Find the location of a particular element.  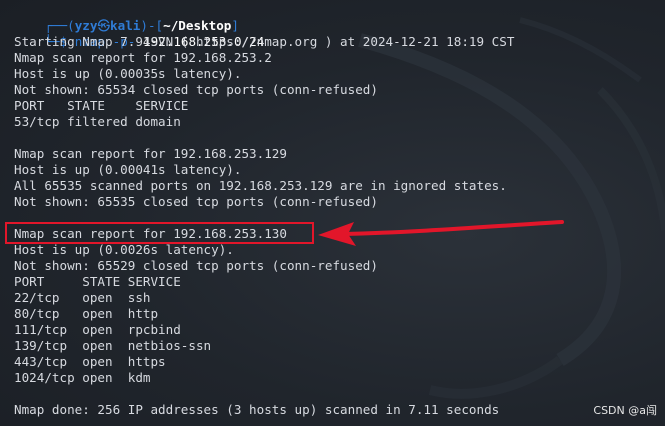

output-line: 139/tcp open netbios-ssn is located at coordinates (113, 345).